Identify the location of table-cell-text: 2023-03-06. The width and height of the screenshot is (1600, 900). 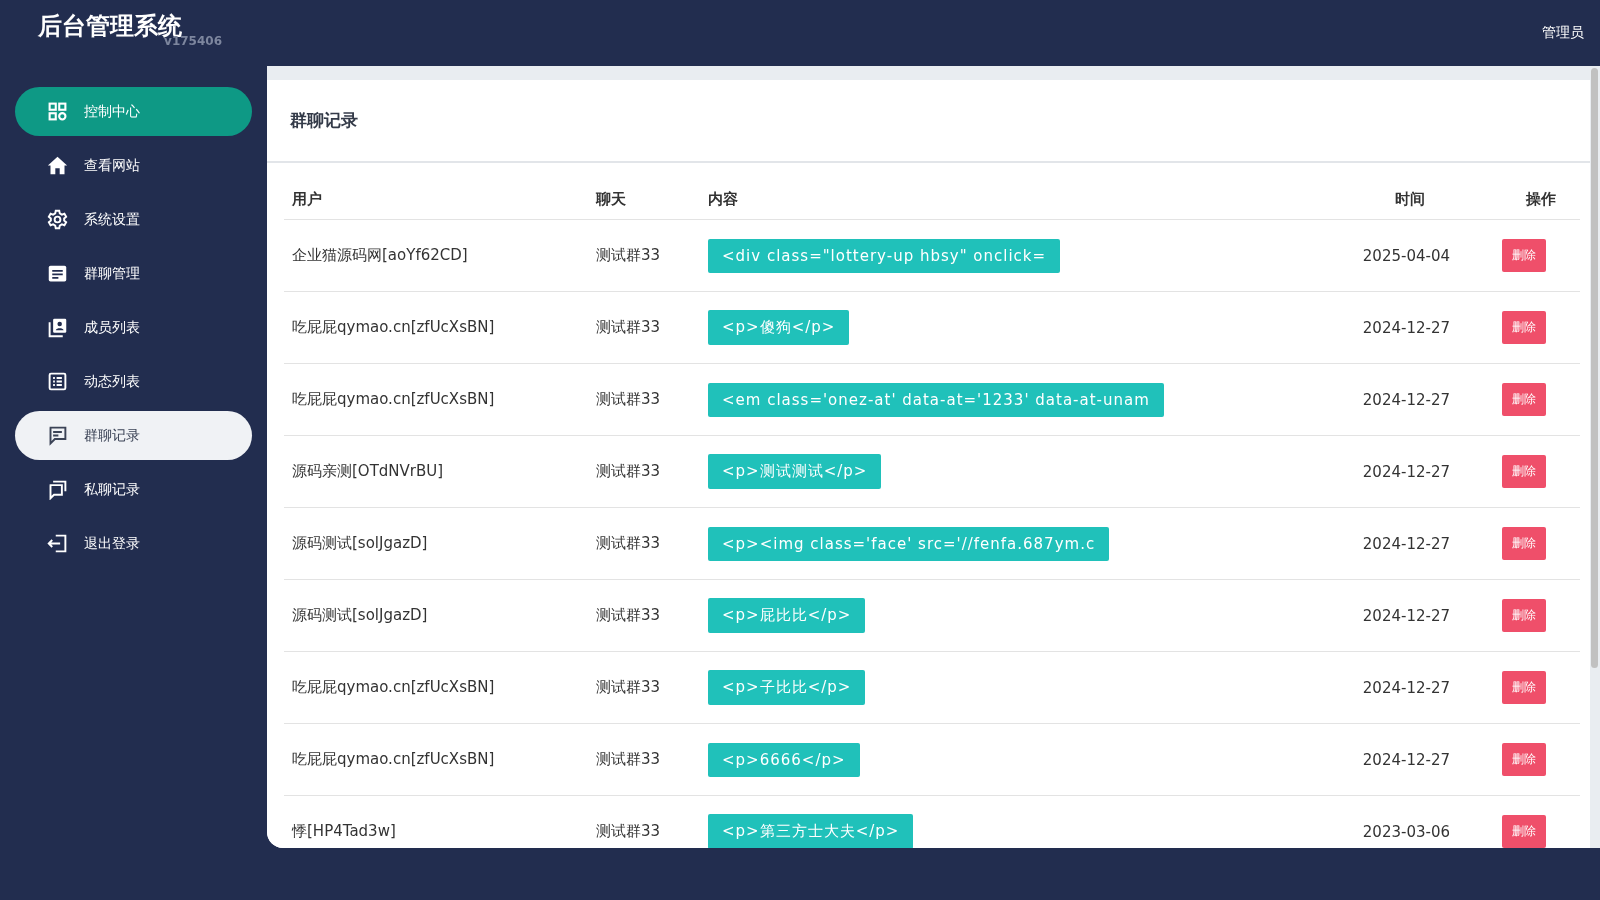
(1406, 831).